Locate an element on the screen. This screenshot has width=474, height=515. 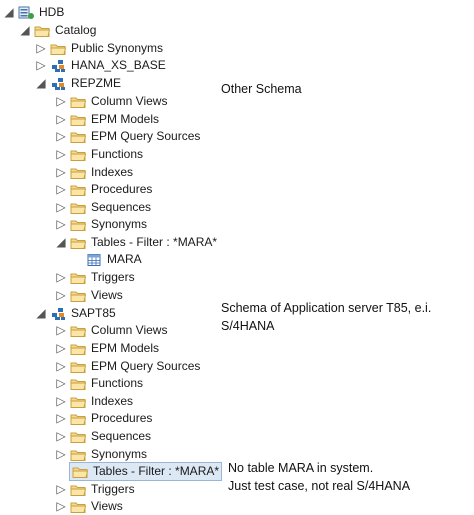
tree-node-repzme-procedures: ▷ Procedures is located at coordinates (104, 189).